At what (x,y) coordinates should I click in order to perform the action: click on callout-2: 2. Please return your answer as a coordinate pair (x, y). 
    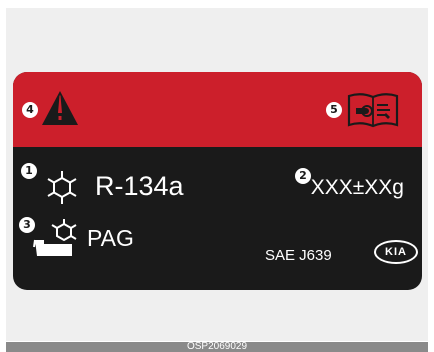
    Looking at the image, I should click on (303, 176).